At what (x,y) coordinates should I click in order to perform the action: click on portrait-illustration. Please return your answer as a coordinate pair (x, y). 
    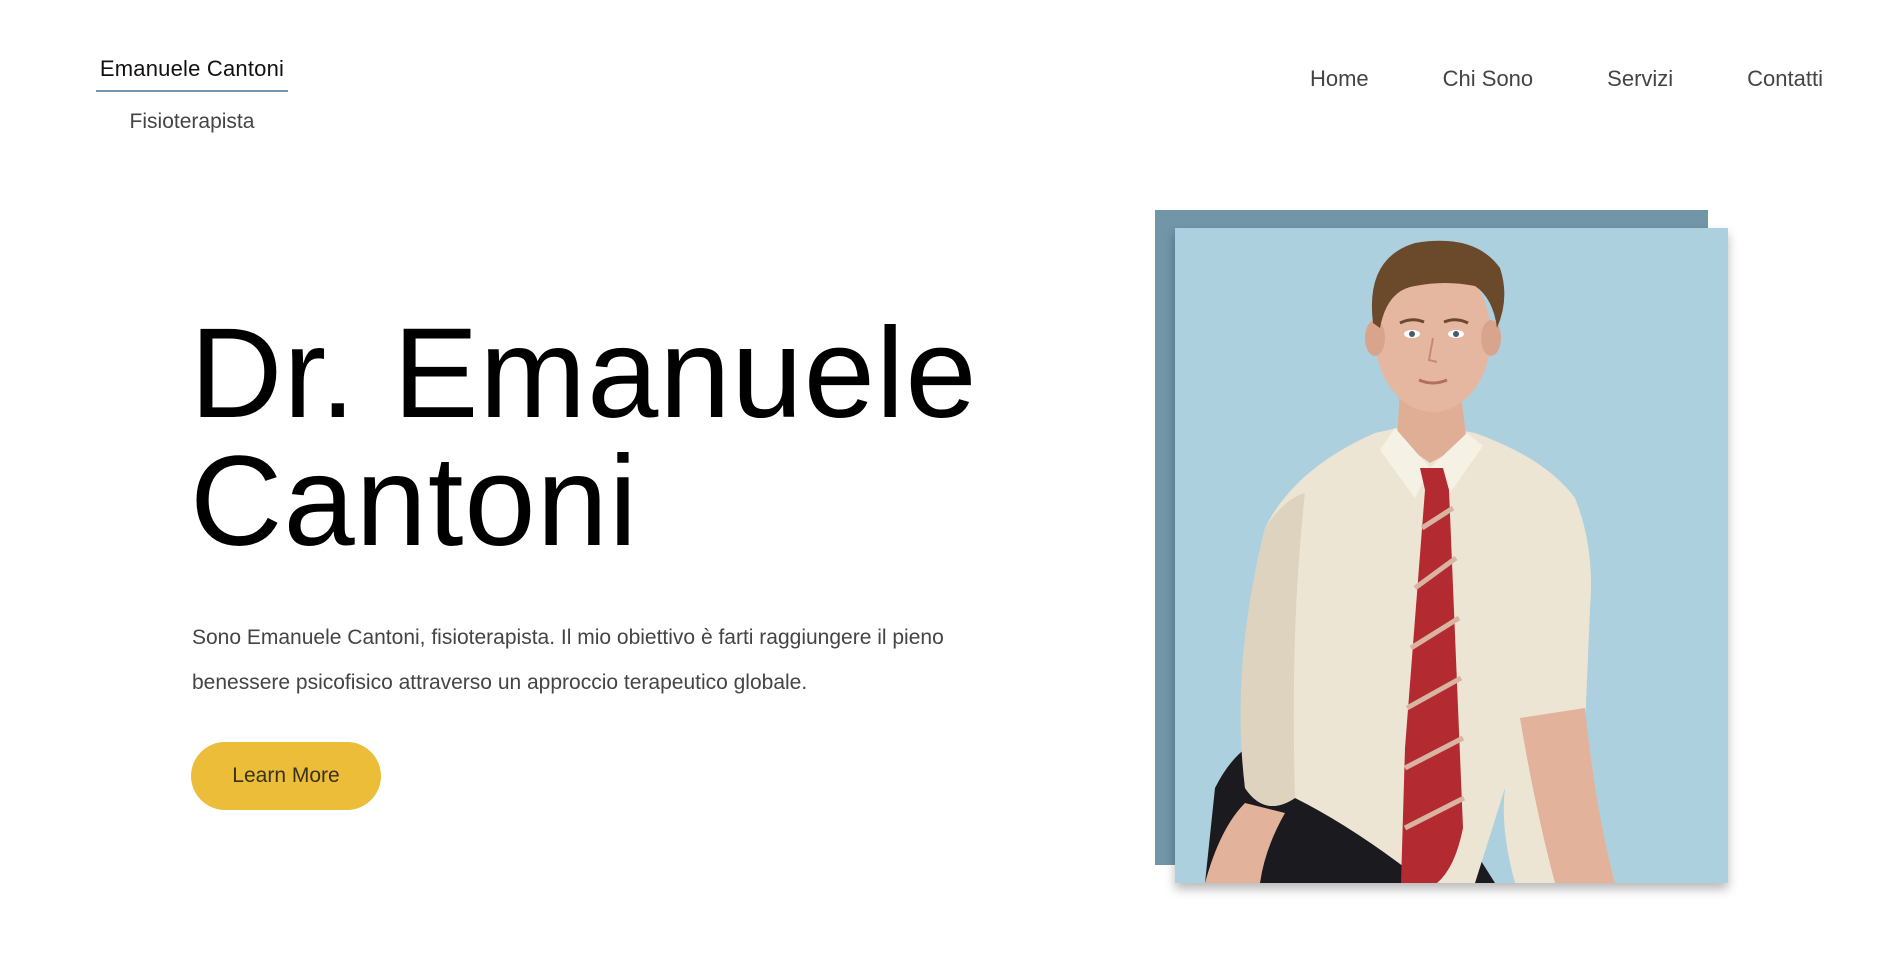
    Looking at the image, I should click on (1410, 561).